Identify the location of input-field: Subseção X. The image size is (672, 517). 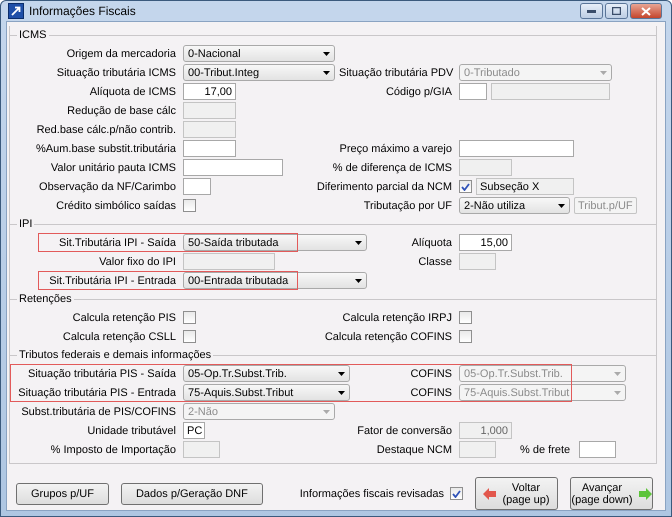
(525, 186).